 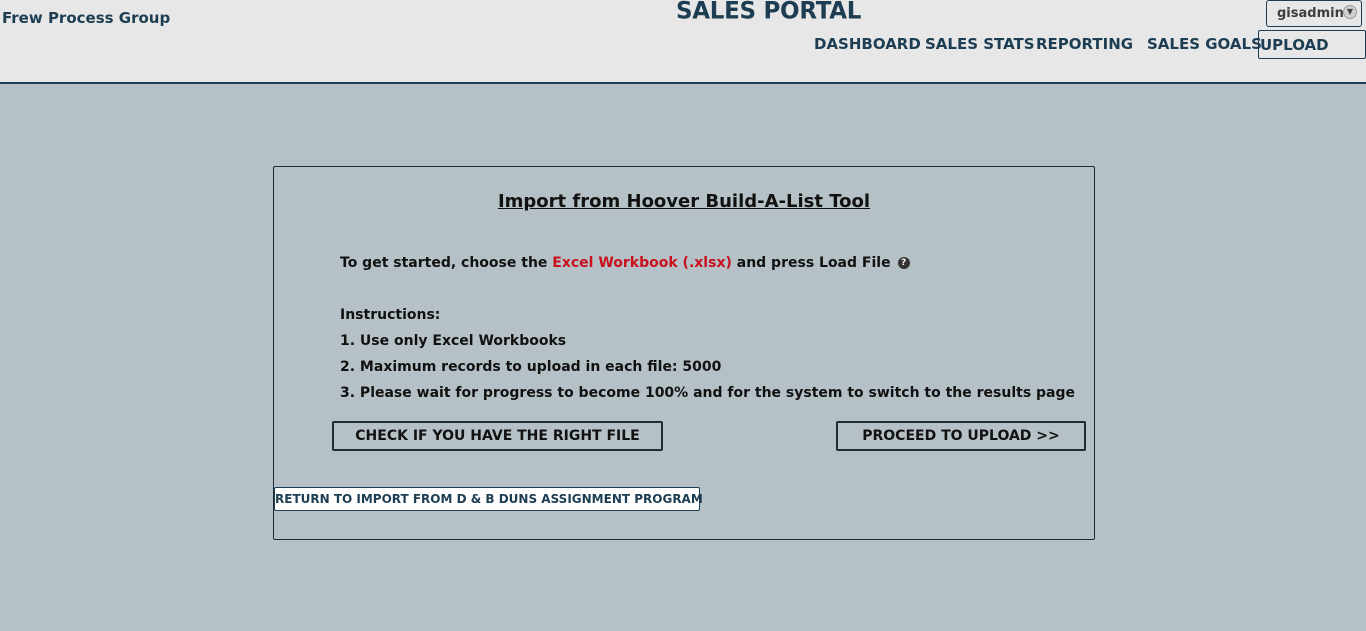 What do you see at coordinates (961, 436) in the screenshot?
I see `proceed-upload-button: PROCEED TO UPLOAD >>` at bounding box center [961, 436].